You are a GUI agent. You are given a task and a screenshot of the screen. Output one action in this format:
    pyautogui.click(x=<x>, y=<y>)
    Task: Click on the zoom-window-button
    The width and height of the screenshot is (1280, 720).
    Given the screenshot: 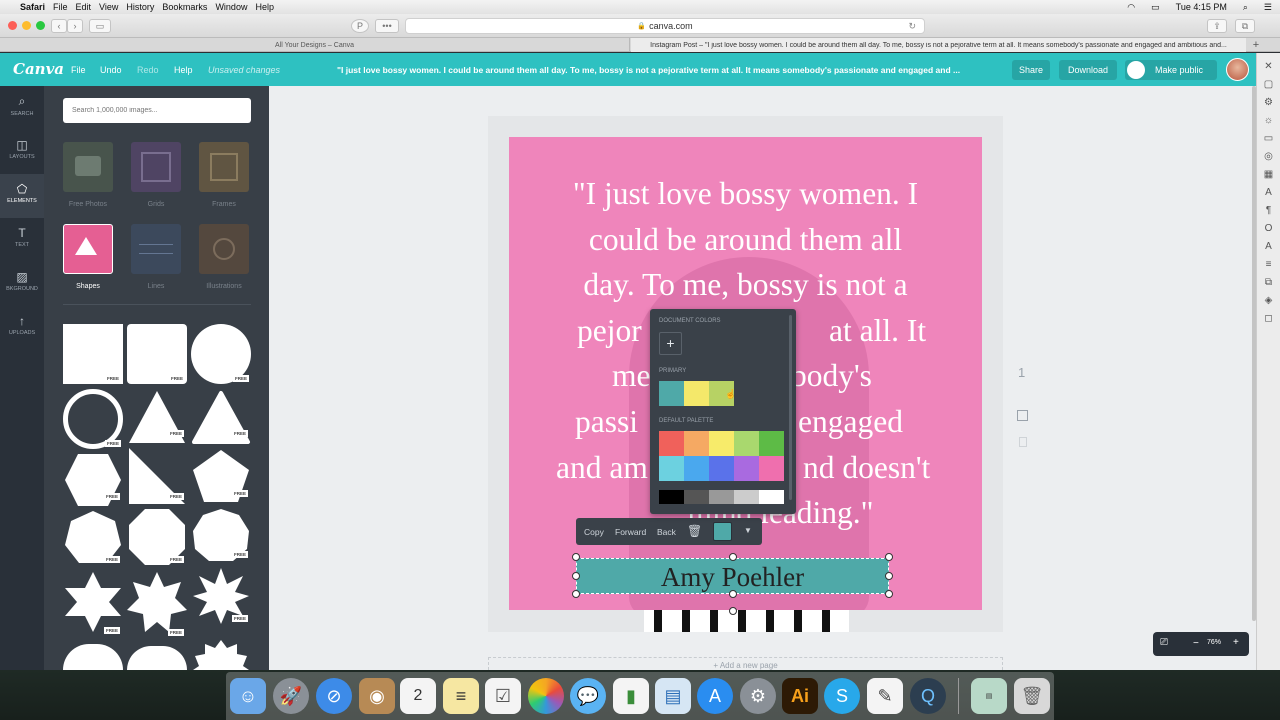 What is the action you would take?
    pyautogui.click(x=40, y=25)
    